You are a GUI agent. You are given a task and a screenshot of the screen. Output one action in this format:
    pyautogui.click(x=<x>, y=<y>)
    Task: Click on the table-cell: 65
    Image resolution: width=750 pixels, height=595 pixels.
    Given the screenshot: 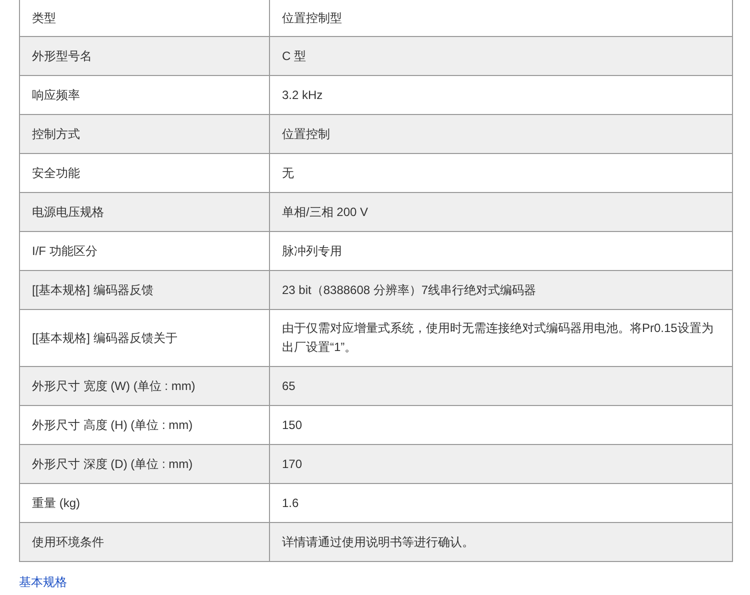 What is the action you would take?
    pyautogui.click(x=501, y=386)
    